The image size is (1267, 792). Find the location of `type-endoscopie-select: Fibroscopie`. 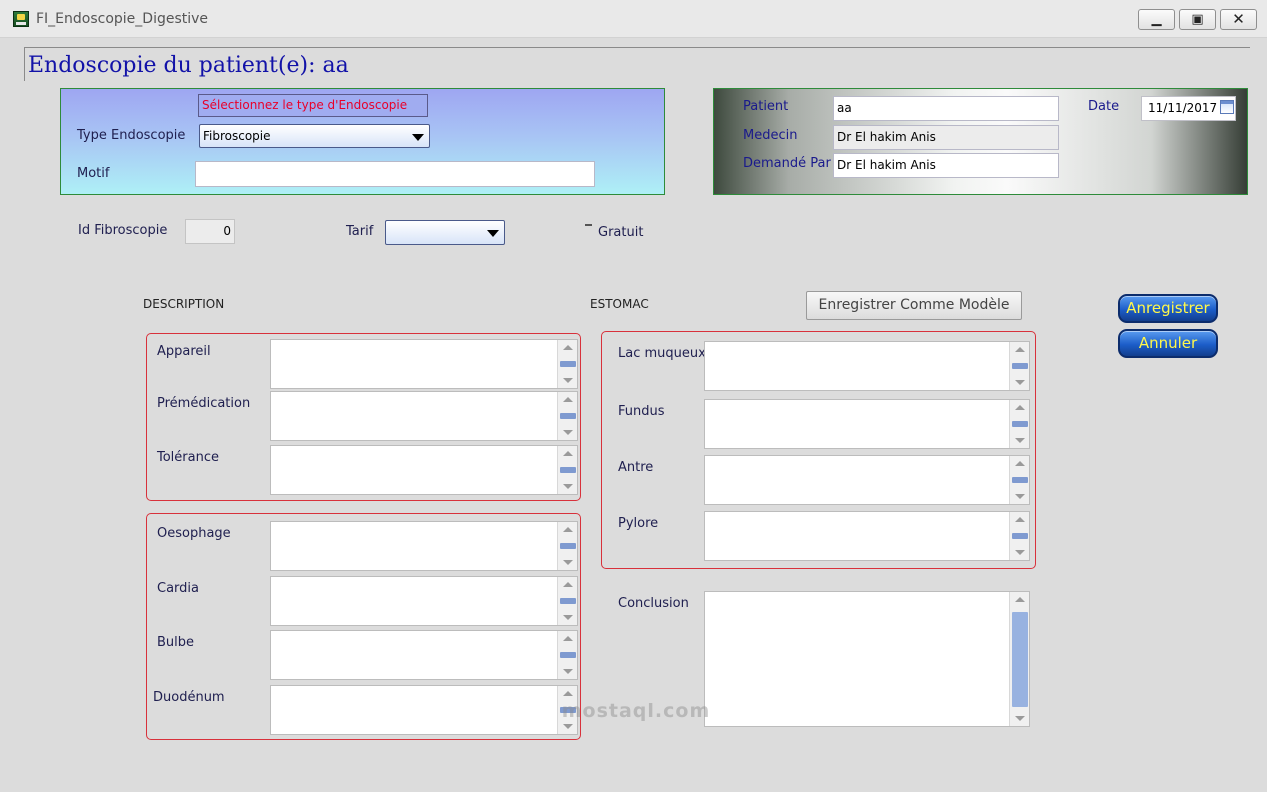

type-endoscopie-select: Fibroscopie is located at coordinates (314, 136).